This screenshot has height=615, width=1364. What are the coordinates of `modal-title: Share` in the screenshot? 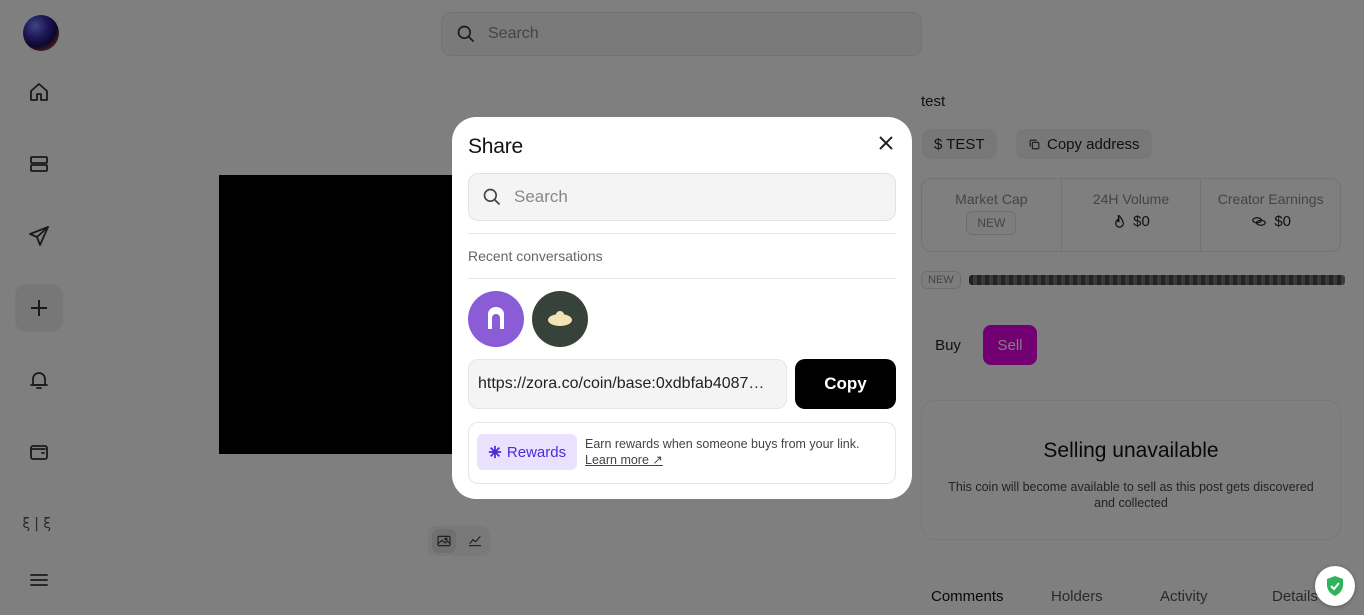 It's located at (496, 146).